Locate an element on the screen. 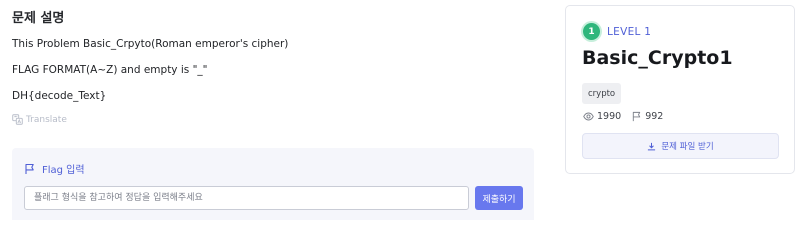 The height and width of the screenshot is (240, 800). level-label: LEVEL 1 is located at coordinates (629, 31).